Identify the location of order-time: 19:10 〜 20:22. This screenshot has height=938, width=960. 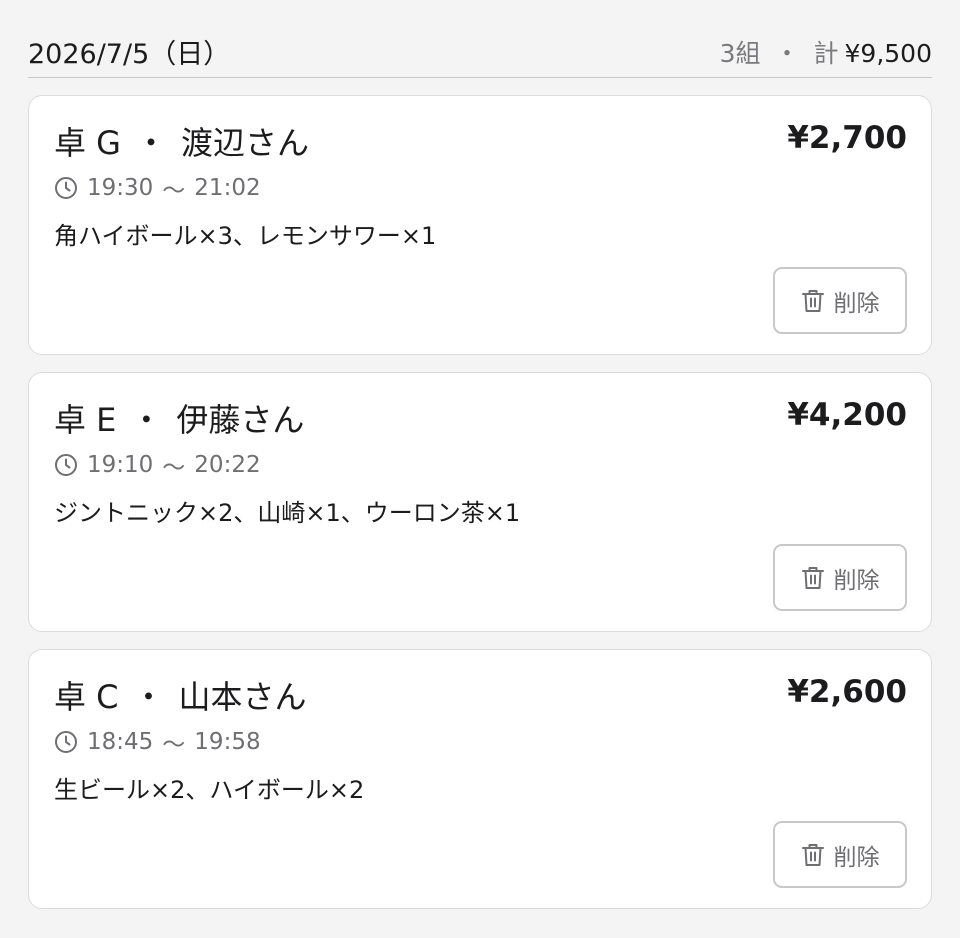
(157, 466).